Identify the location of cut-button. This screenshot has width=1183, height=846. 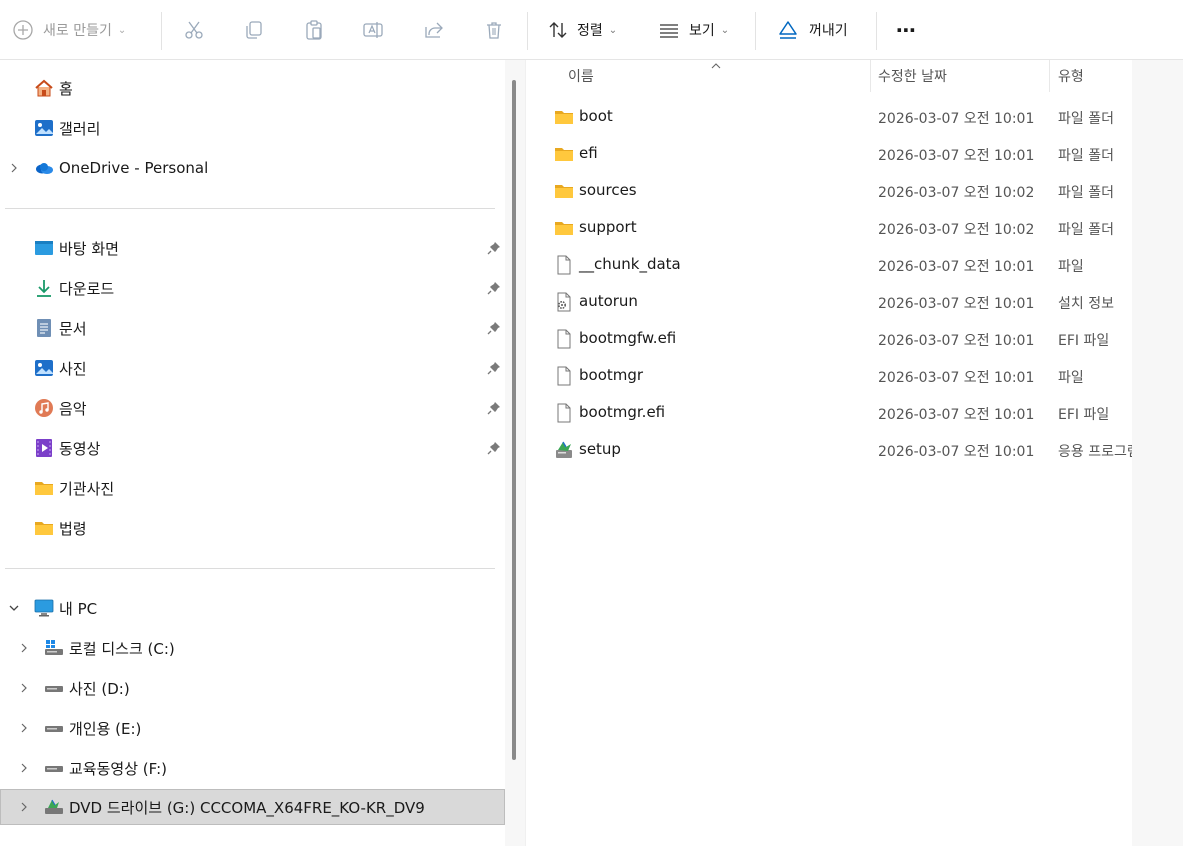
(194, 30).